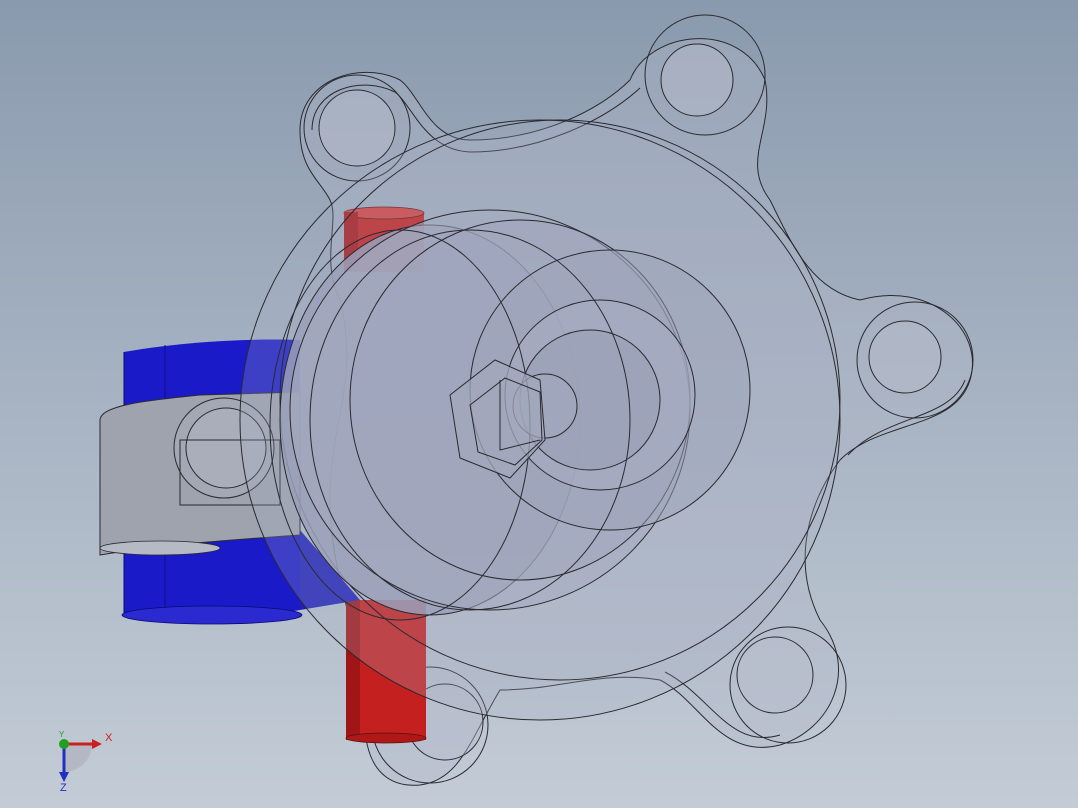  I want to click on view-triad: X Y Z, so click(85, 763).